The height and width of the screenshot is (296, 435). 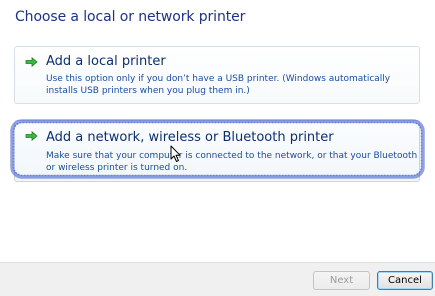 I want to click on option-title: Add a local printer, so click(x=106, y=61).